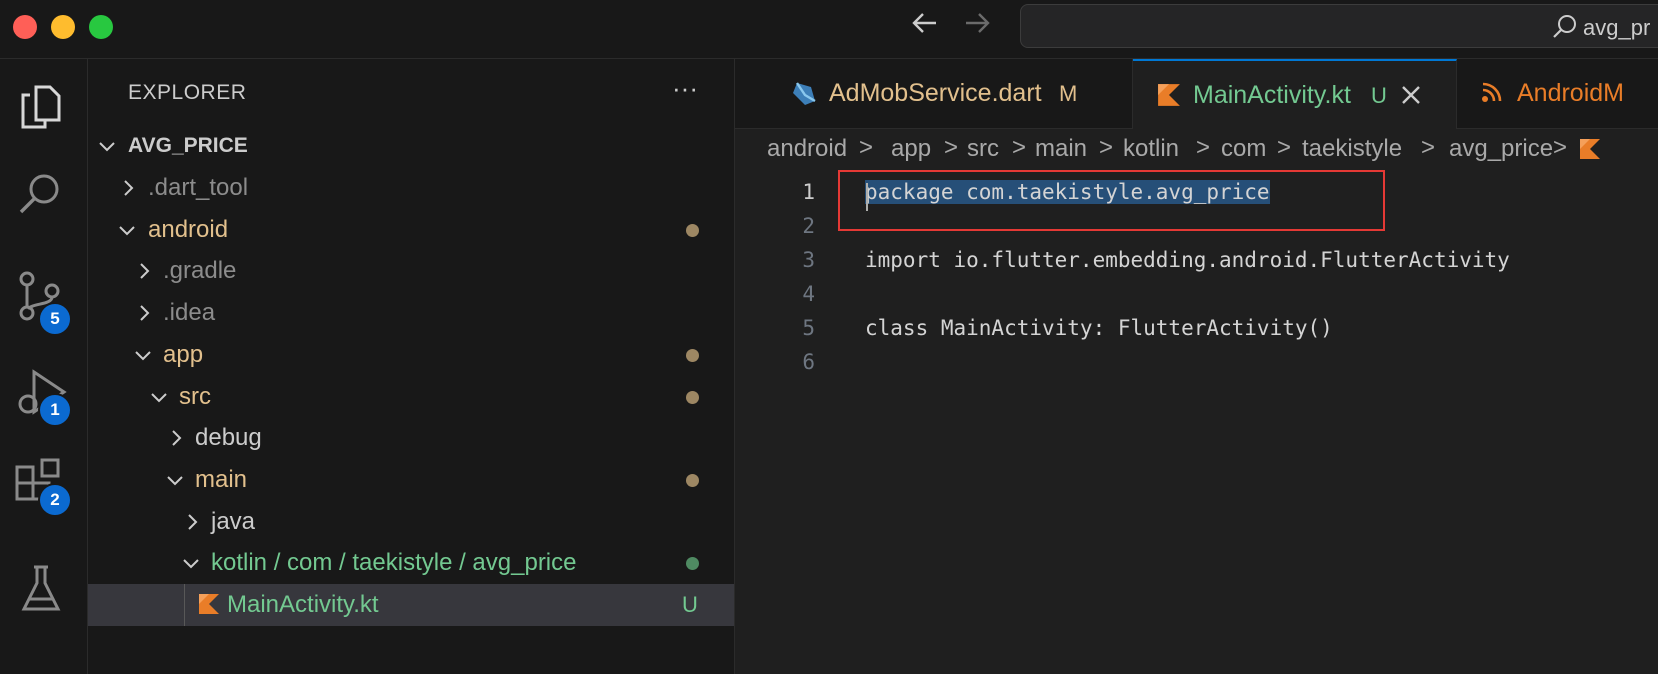 The image size is (1658, 674). I want to click on line-number: 4, so click(808, 294).